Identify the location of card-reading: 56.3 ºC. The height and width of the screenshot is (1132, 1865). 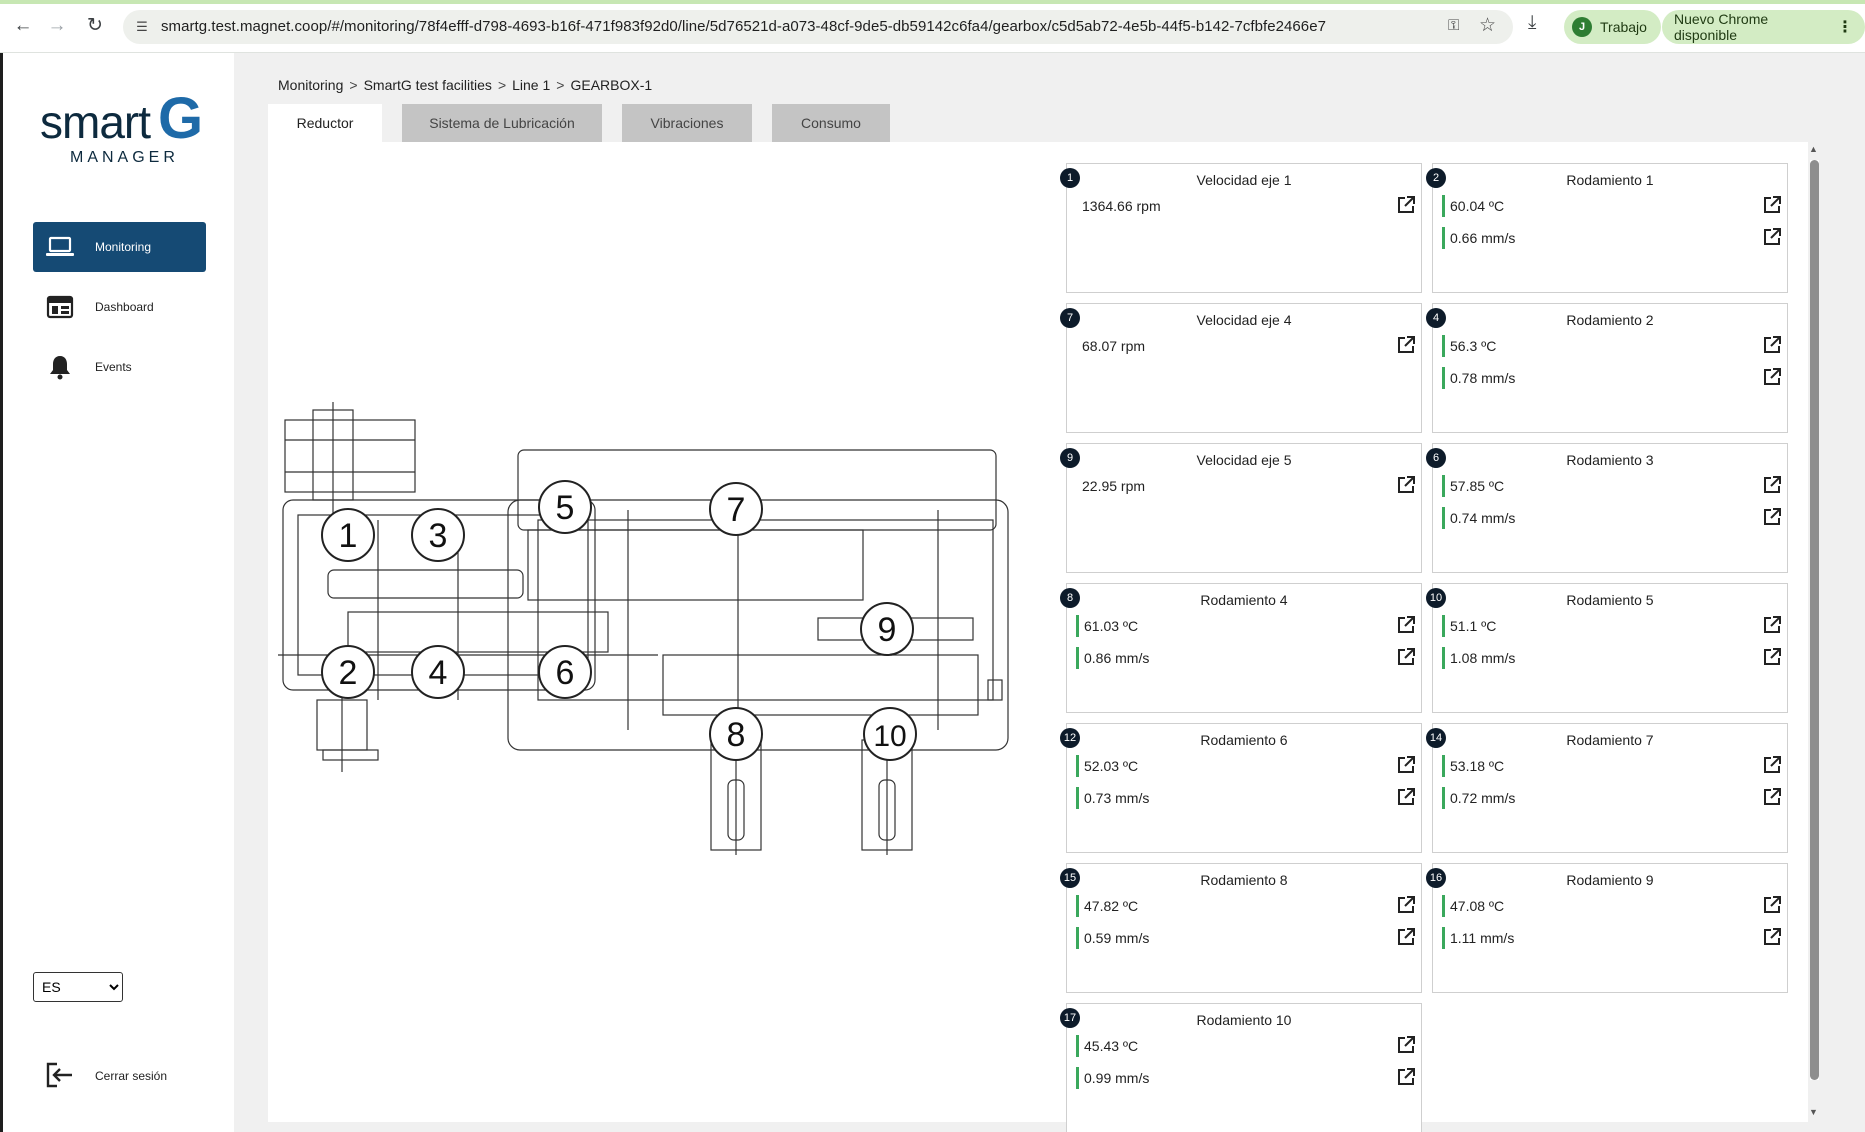
(1612, 345).